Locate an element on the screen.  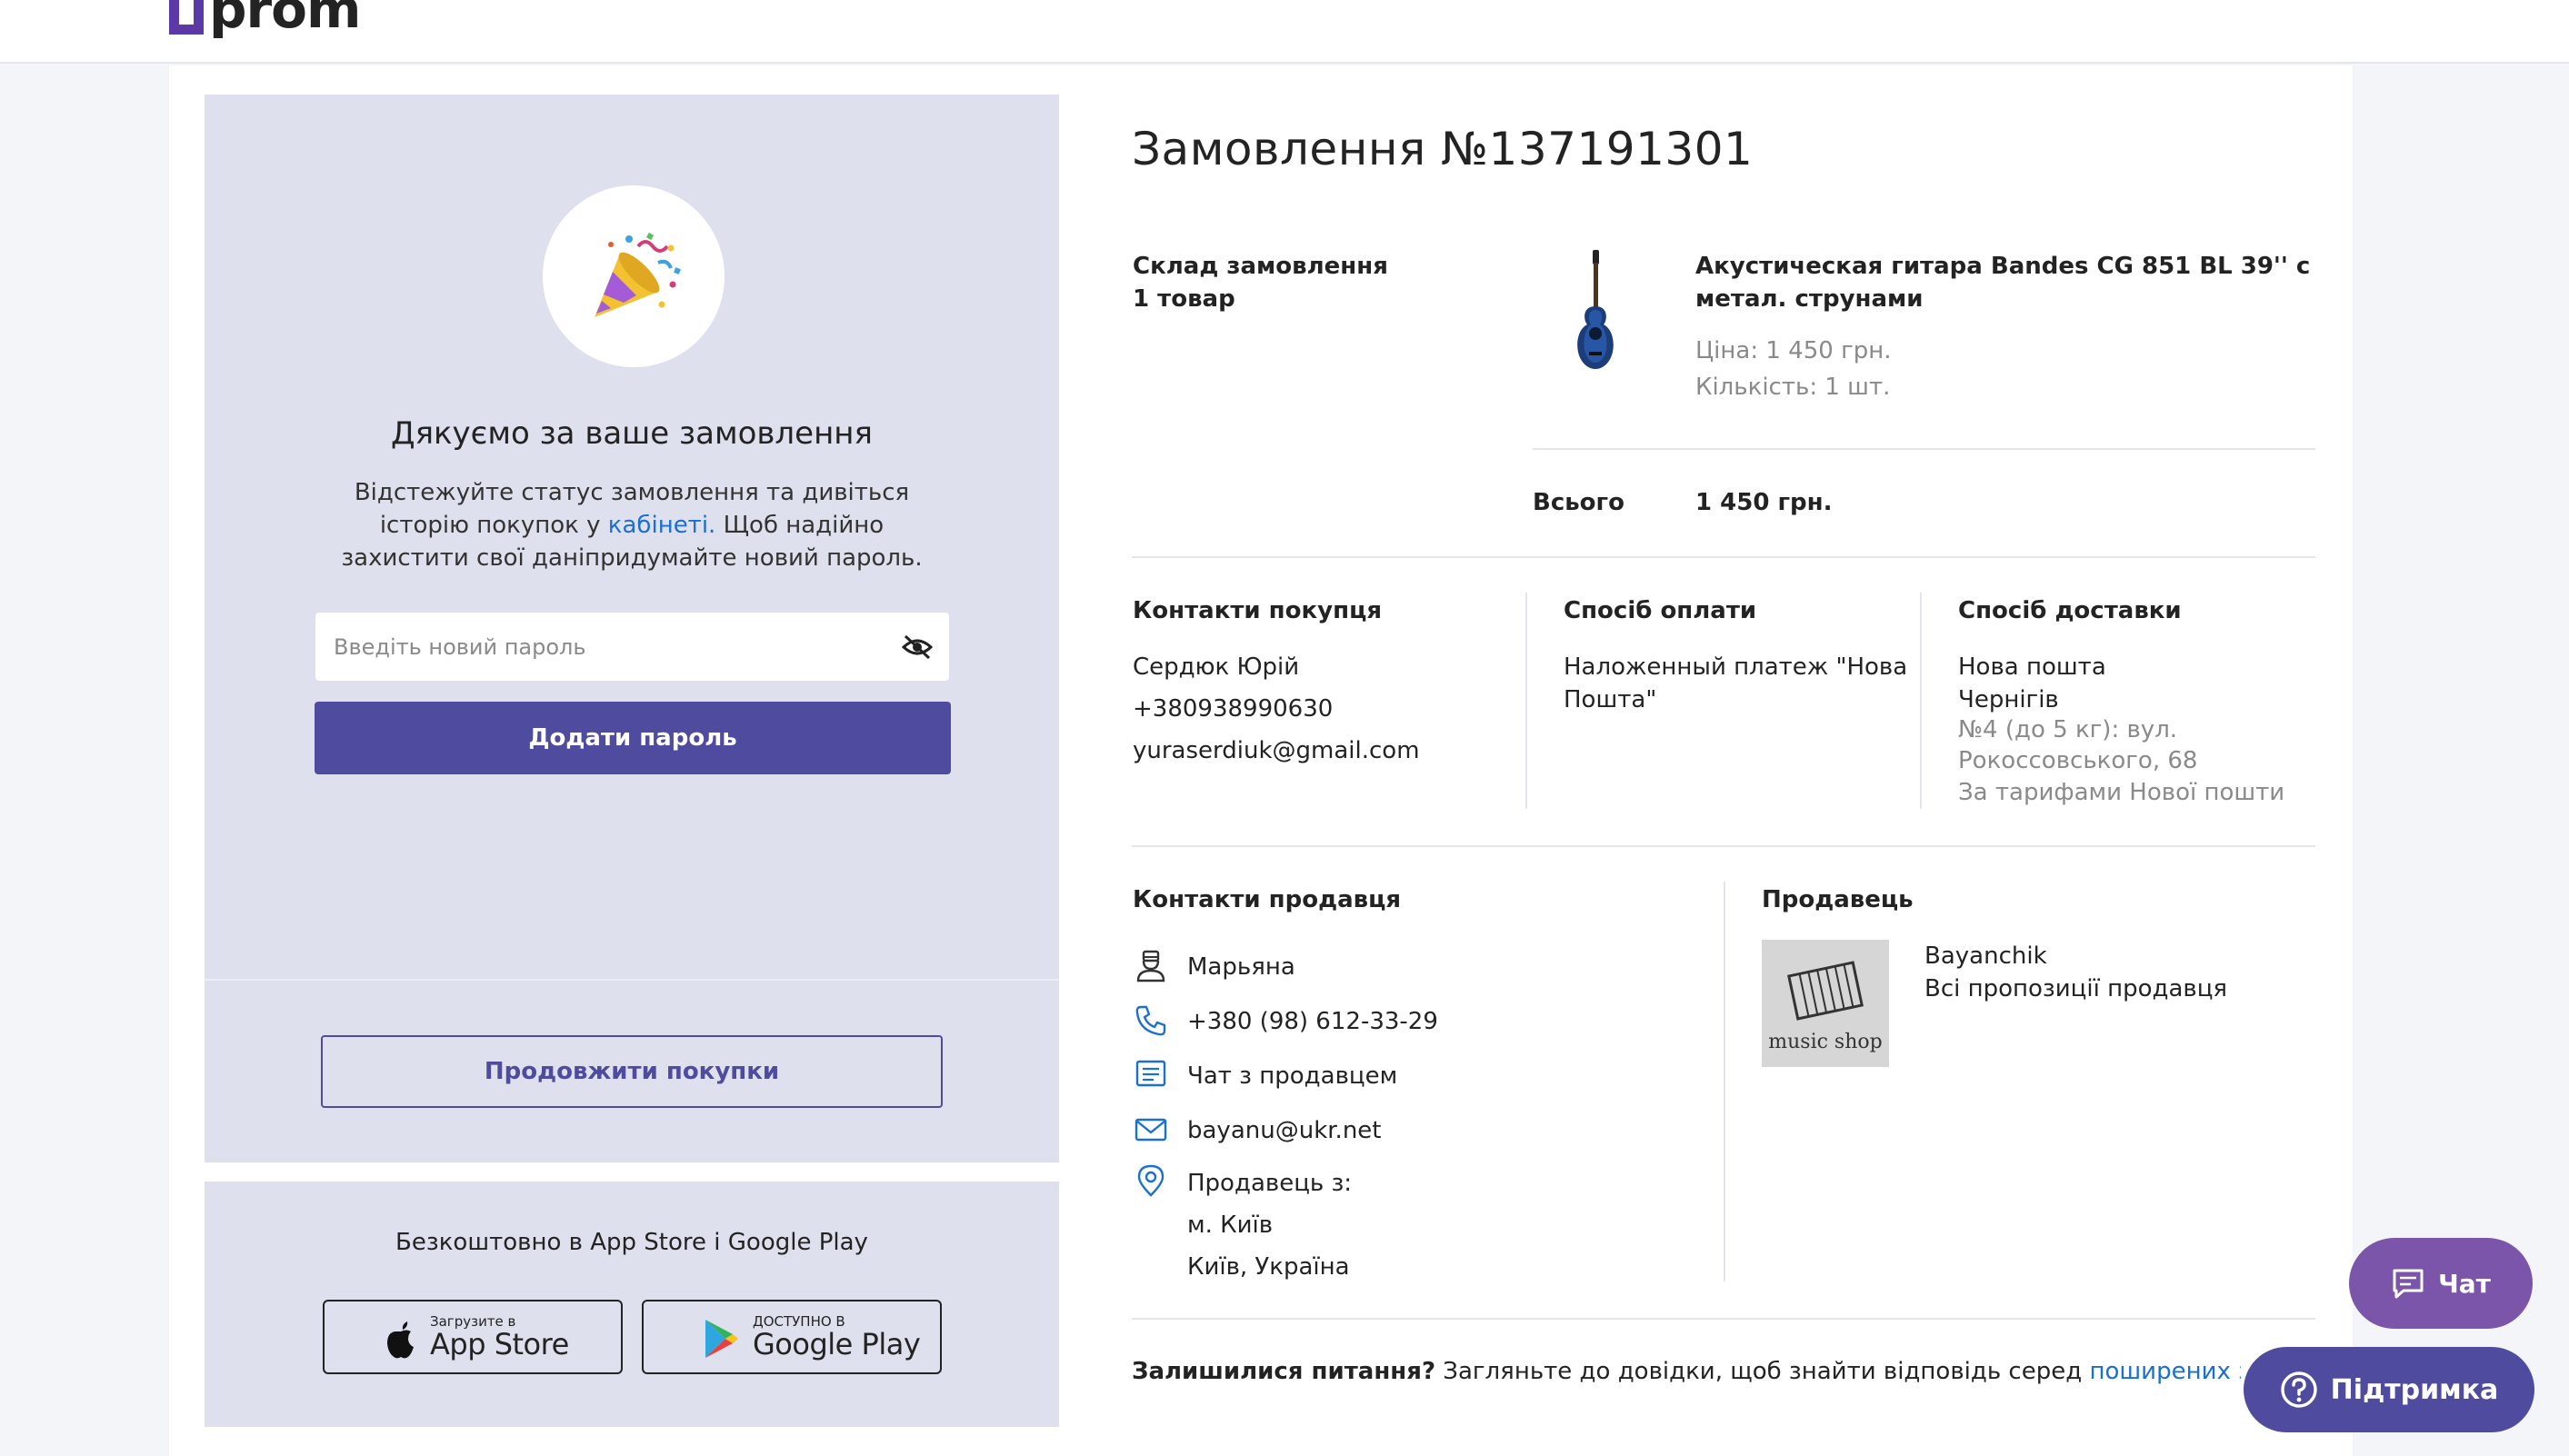
buyer-contacts-label: Контакти покупця is located at coordinates (1258, 610).